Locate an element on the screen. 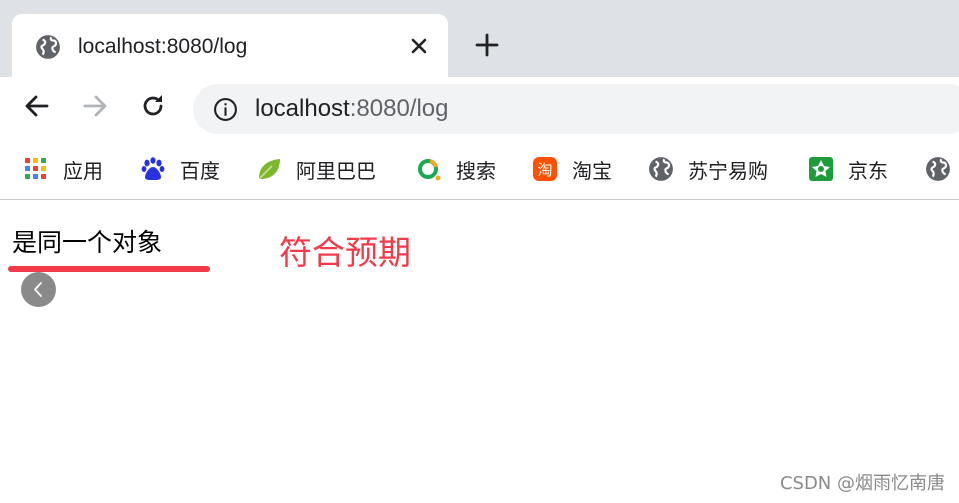  browser-tab: localhost:8080/log is located at coordinates (230, 45).